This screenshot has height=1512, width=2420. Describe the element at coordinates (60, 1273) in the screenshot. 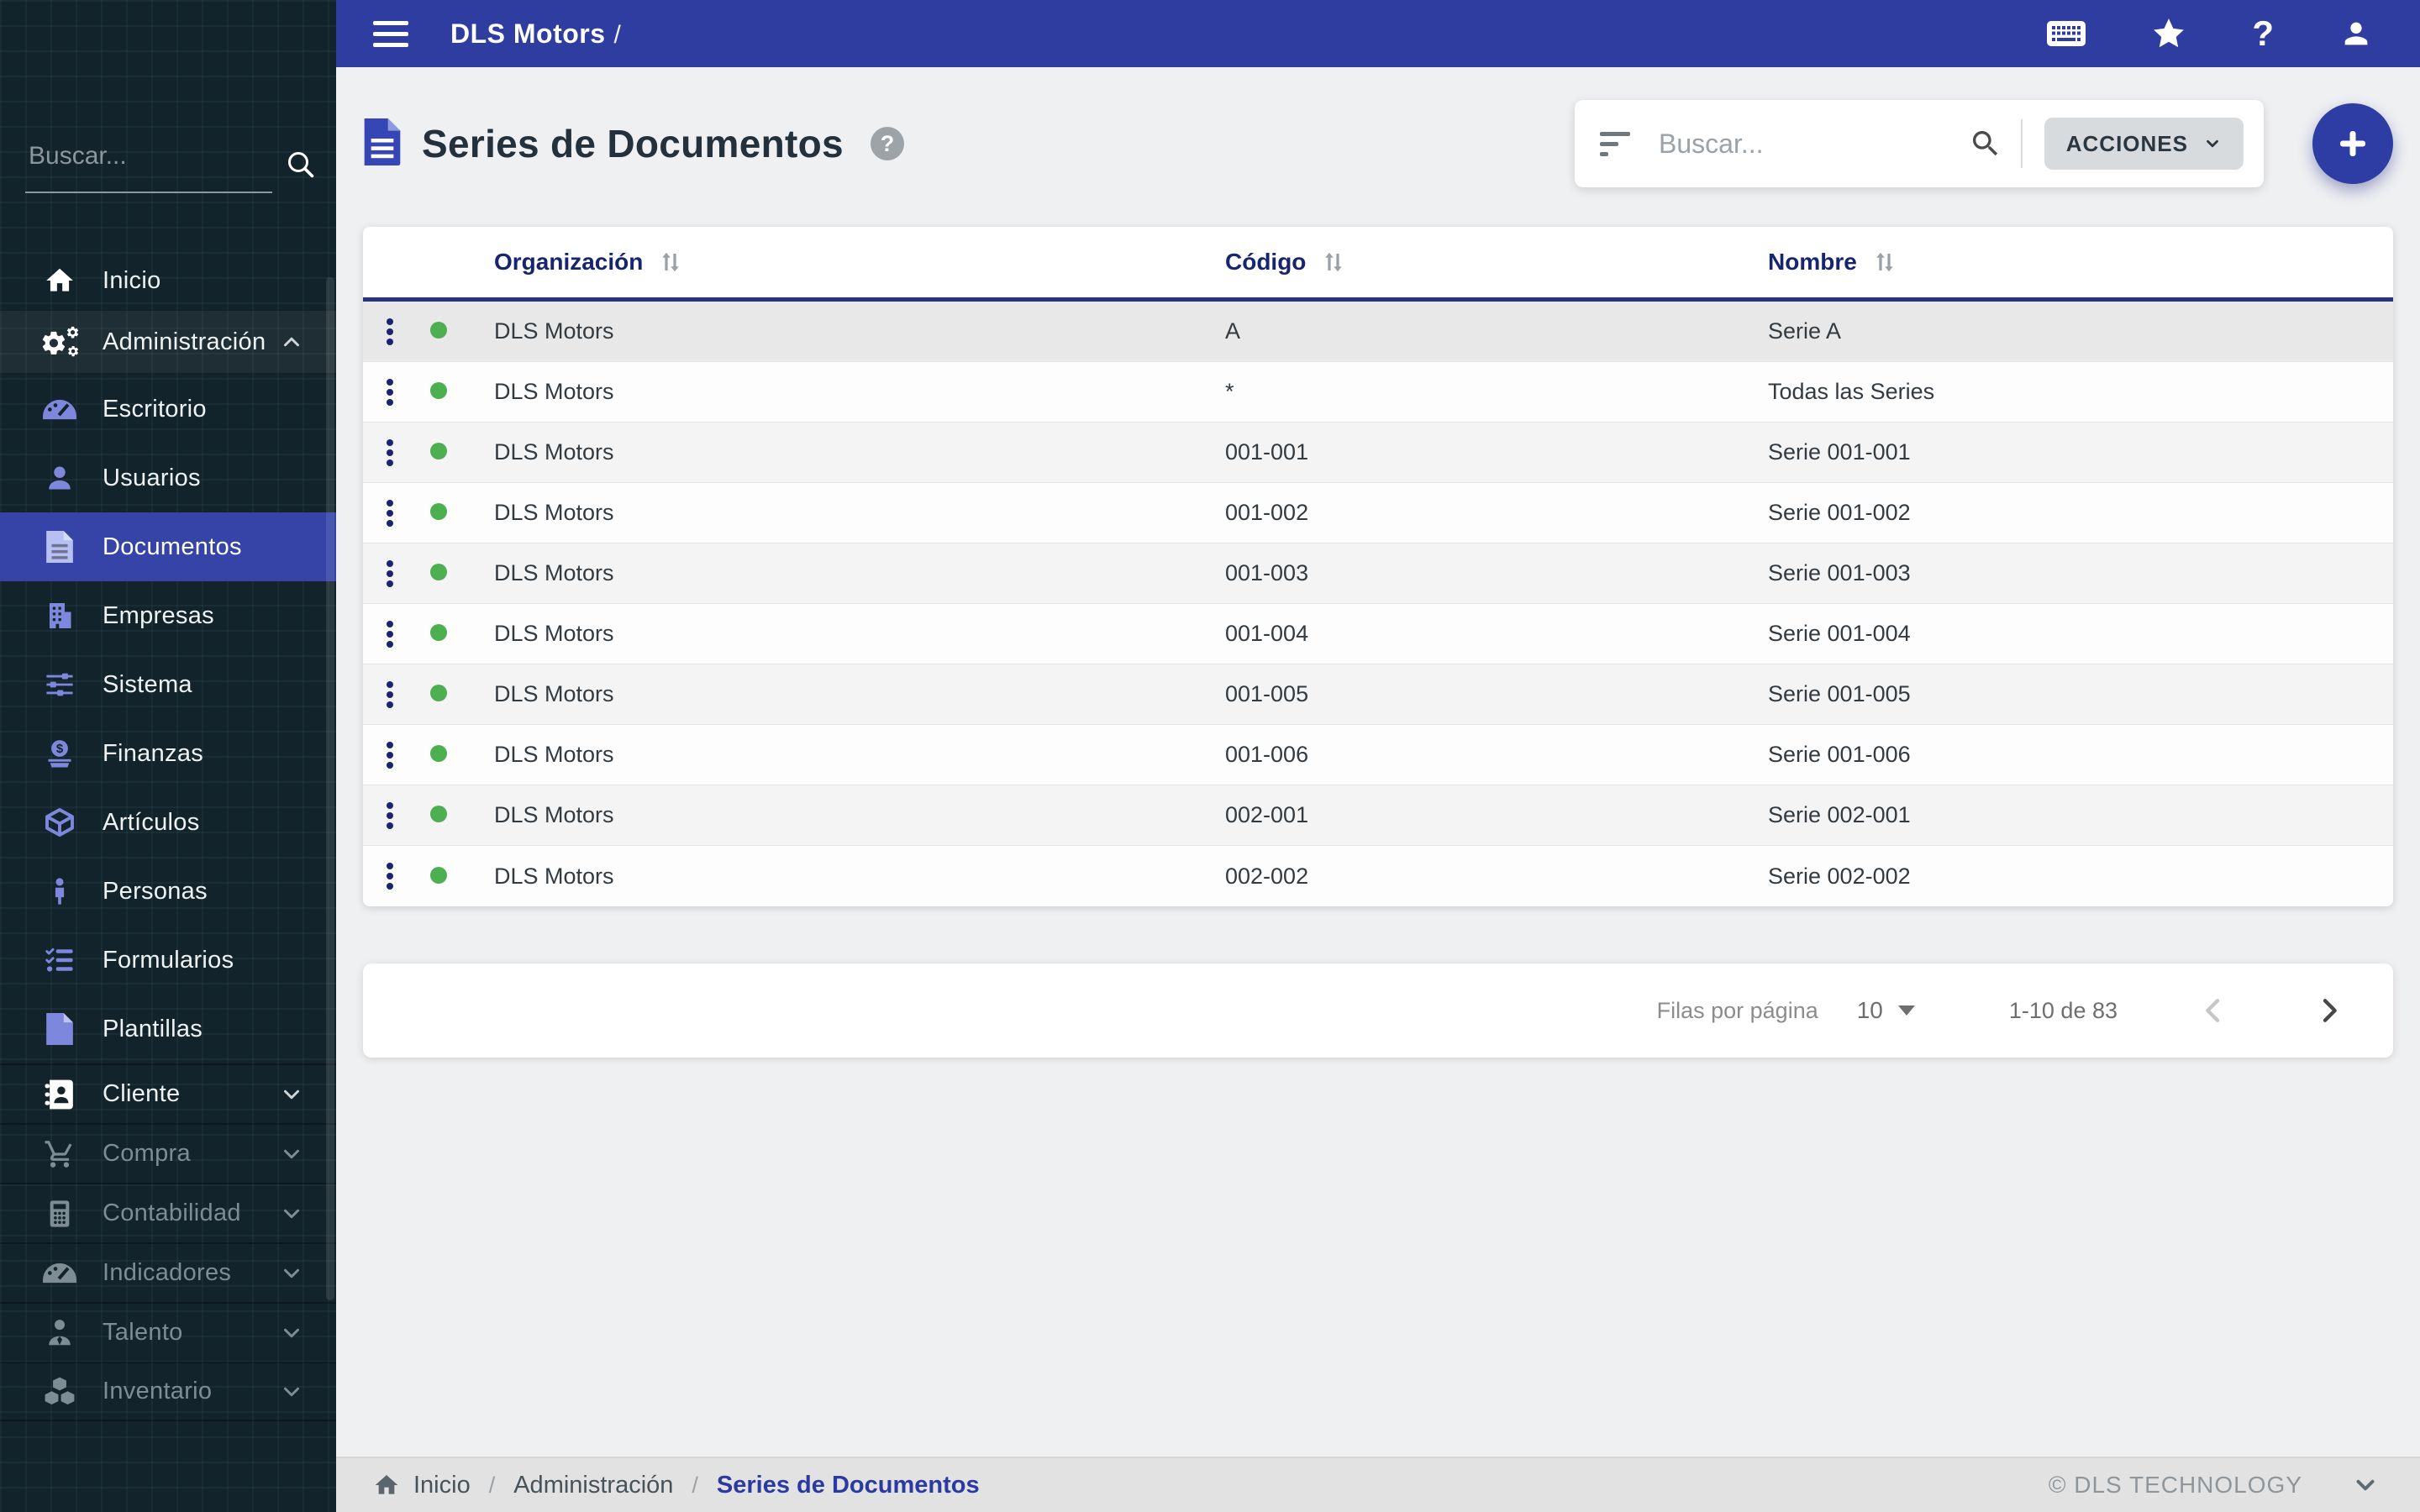

I see `gauge-icon` at that location.